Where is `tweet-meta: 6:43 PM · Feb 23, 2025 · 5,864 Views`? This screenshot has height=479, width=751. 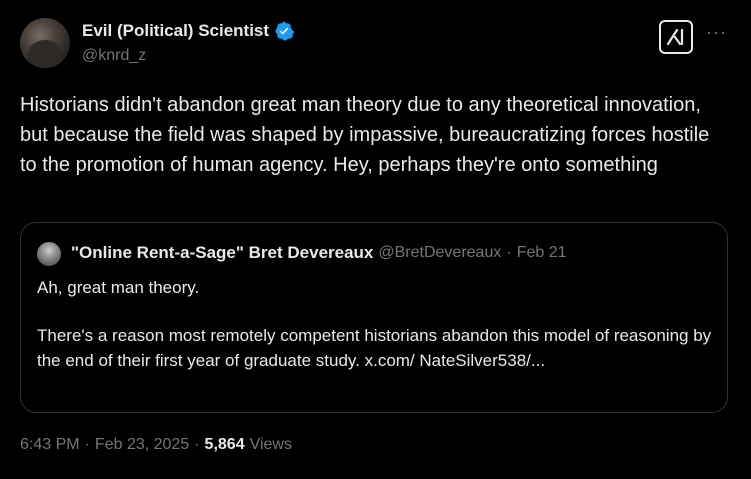 tweet-meta: 6:43 PM · Feb 23, 2025 · 5,864 Views is located at coordinates (156, 445).